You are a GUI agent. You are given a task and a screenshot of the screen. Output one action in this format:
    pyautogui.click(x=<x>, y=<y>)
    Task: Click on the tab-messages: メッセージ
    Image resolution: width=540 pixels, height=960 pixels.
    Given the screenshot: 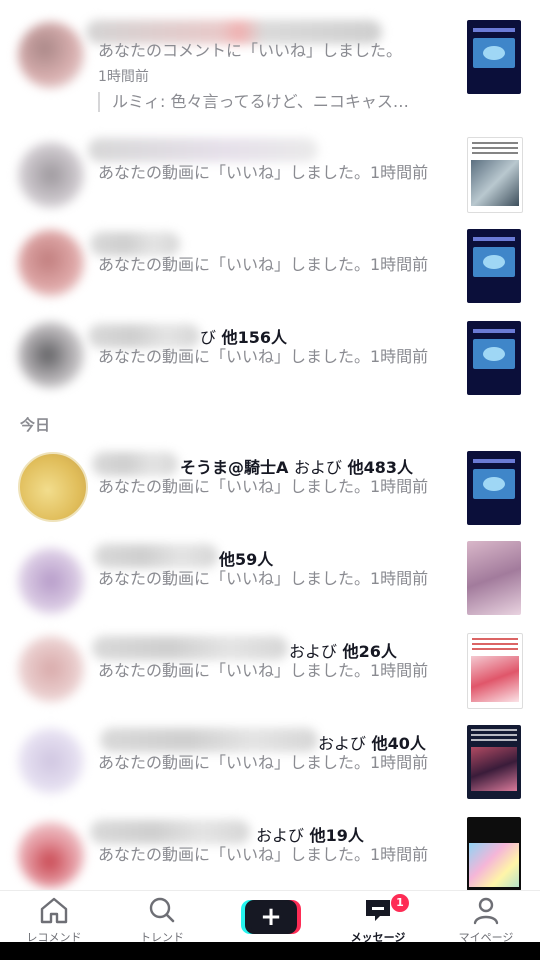 What is the action you would take?
    pyautogui.click(x=378, y=917)
    